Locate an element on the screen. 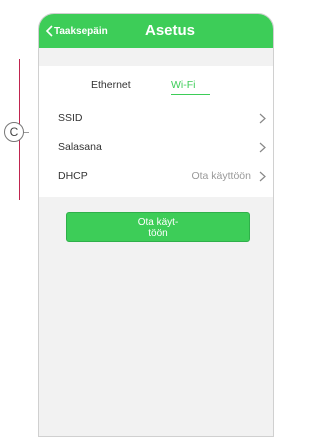 The image size is (320, 437). dhcp-value: Ota käyttöön is located at coordinates (221, 176).